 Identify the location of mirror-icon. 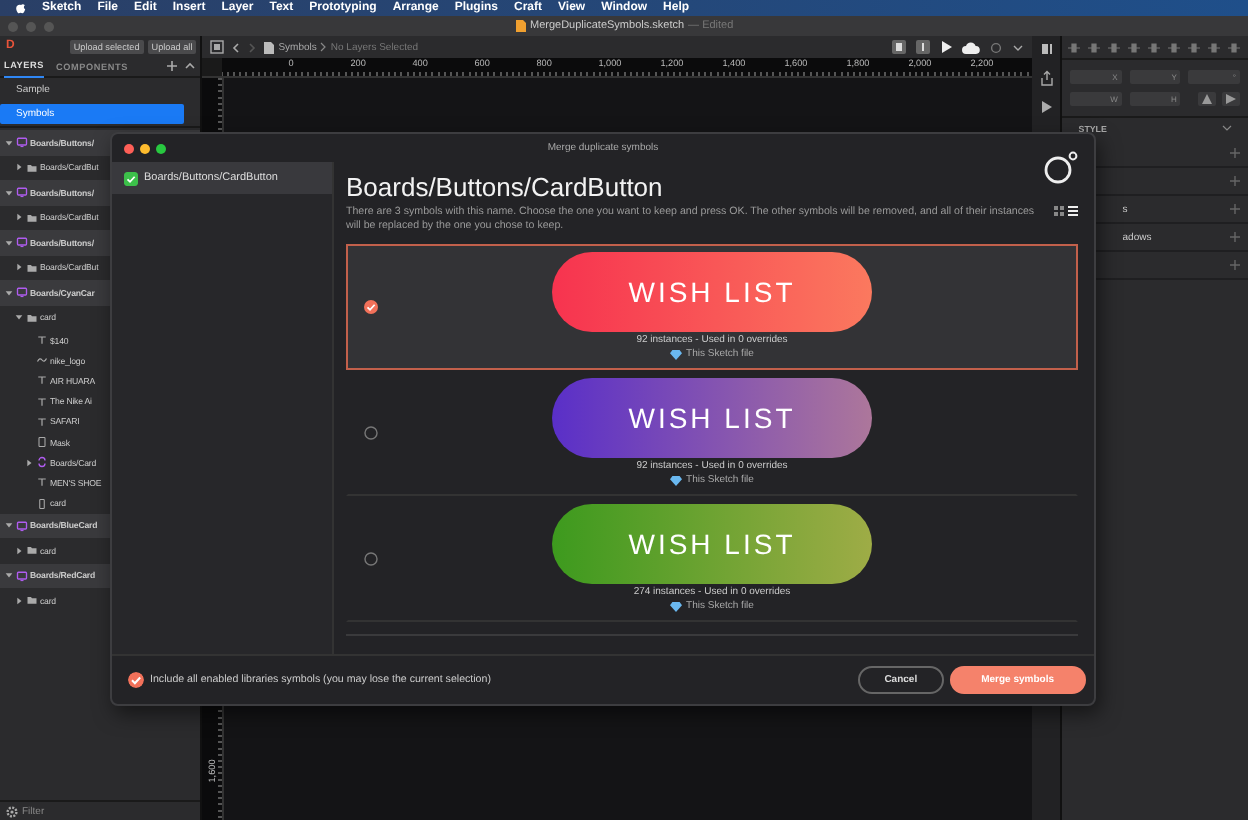
(899, 47).